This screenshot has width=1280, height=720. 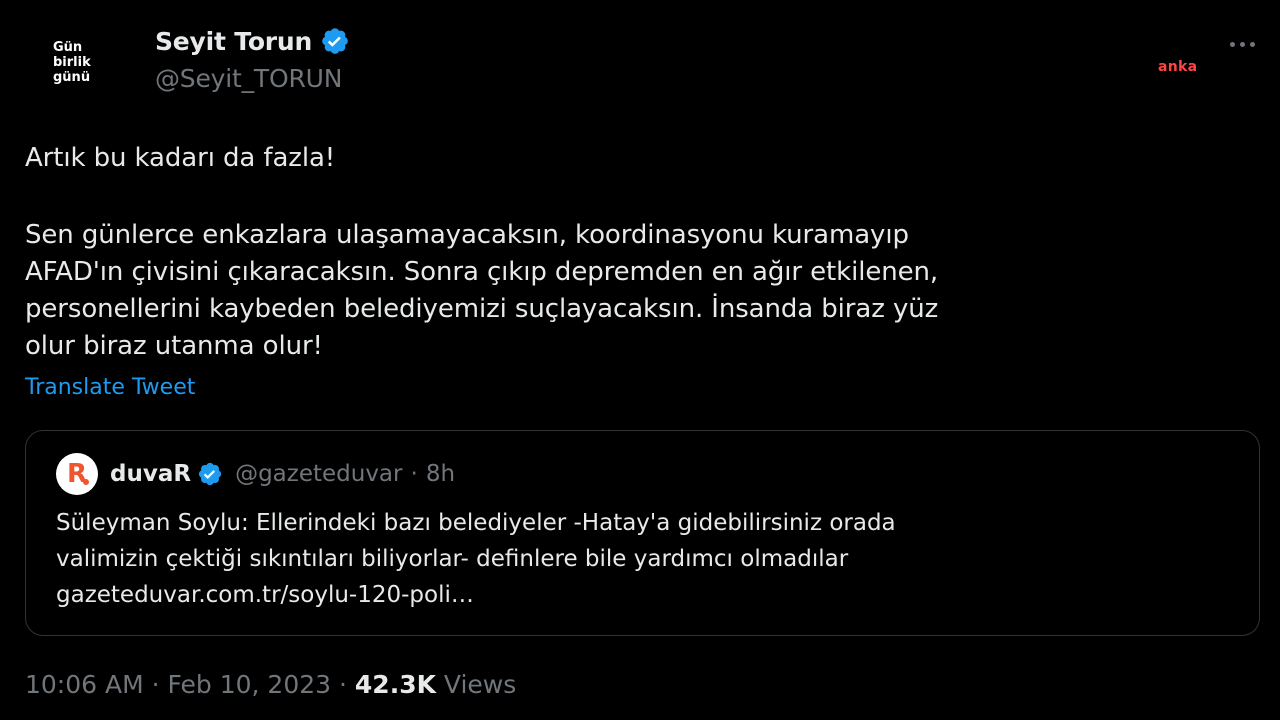 What do you see at coordinates (250, 684) in the screenshot?
I see `tweet-date: Feb 10, 2023` at bounding box center [250, 684].